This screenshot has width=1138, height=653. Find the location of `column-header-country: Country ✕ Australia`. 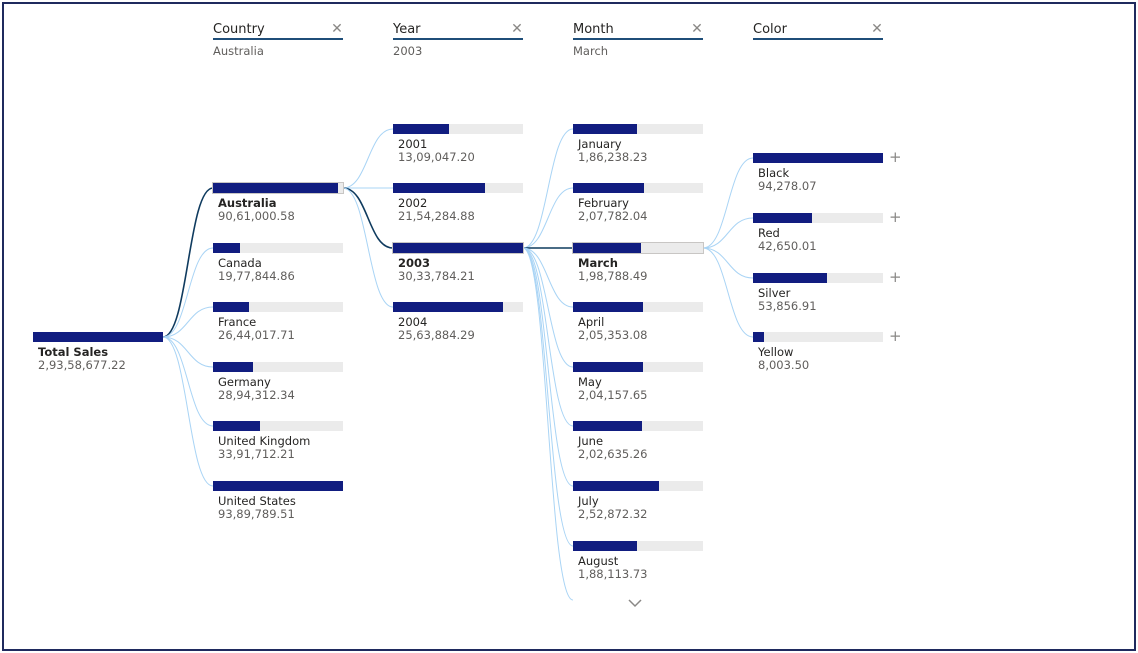

column-header-country: Country ✕ Australia is located at coordinates (278, 39).